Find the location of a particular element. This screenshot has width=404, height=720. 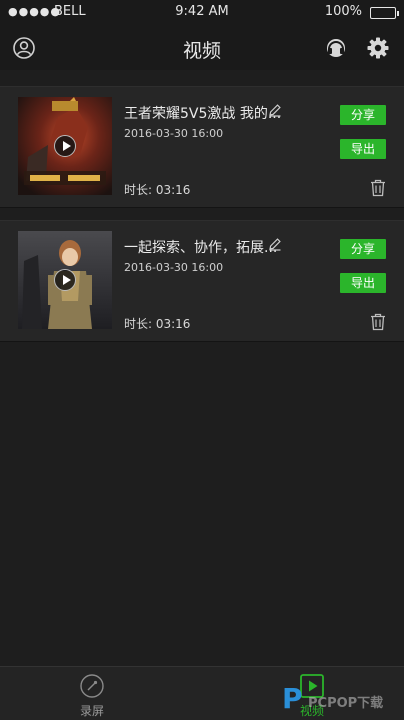

battery-icon is located at coordinates (384, 13).